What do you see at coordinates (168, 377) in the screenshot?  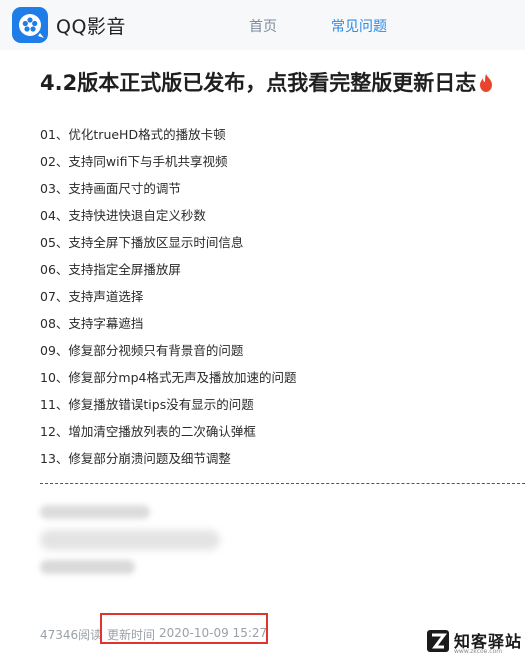 I see `list-item: 10、修复部分mp4格式无声及播放加速的问题` at bounding box center [168, 377].